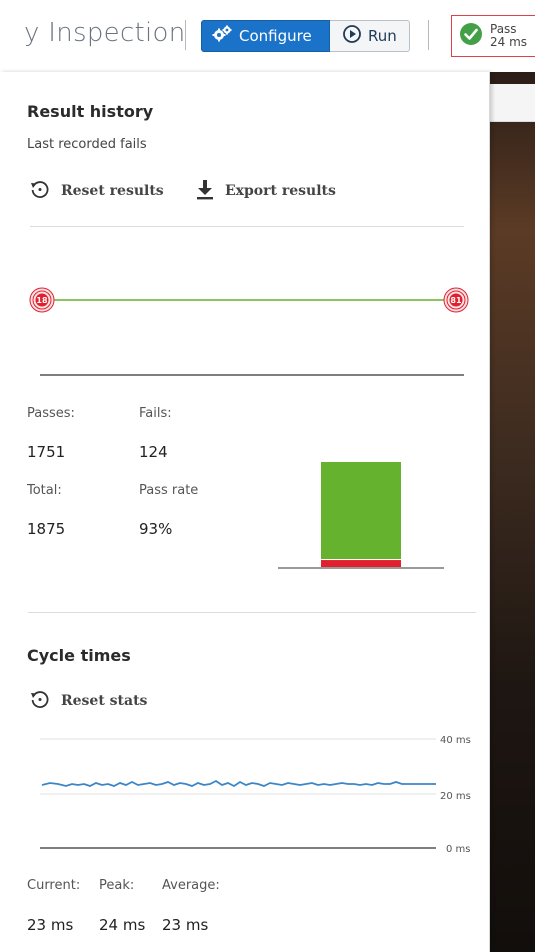  Describe the element at coordinates (275, 36) in the screenshot. I see `configure-label: Configure` at that location.